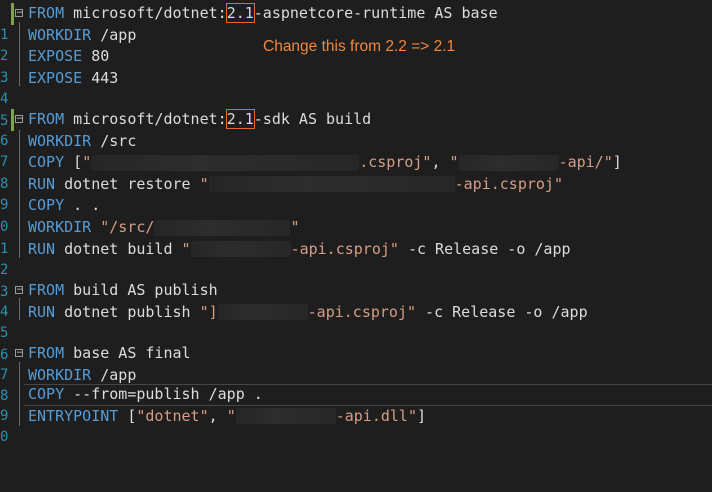 Image resolution: width=712 pixels, height=492 pixels. What do you see at coordinates (356, 300) in the screenshot?
I see `code-line: 4 − FROM build AS publish` at bounding box center [356, 300].